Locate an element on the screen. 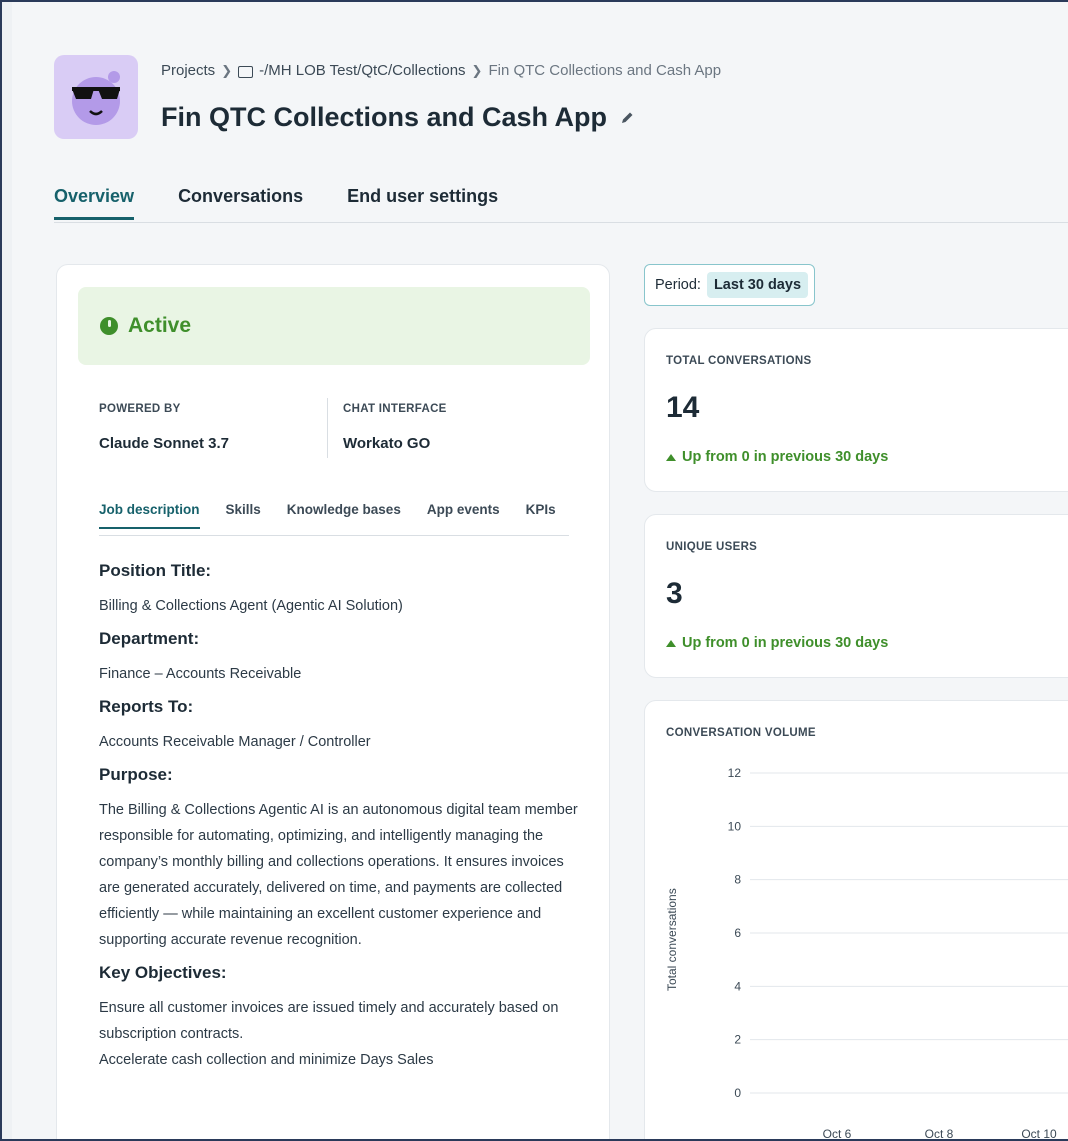  tab-conversations: Conversations is located at coordinates (240, 203).